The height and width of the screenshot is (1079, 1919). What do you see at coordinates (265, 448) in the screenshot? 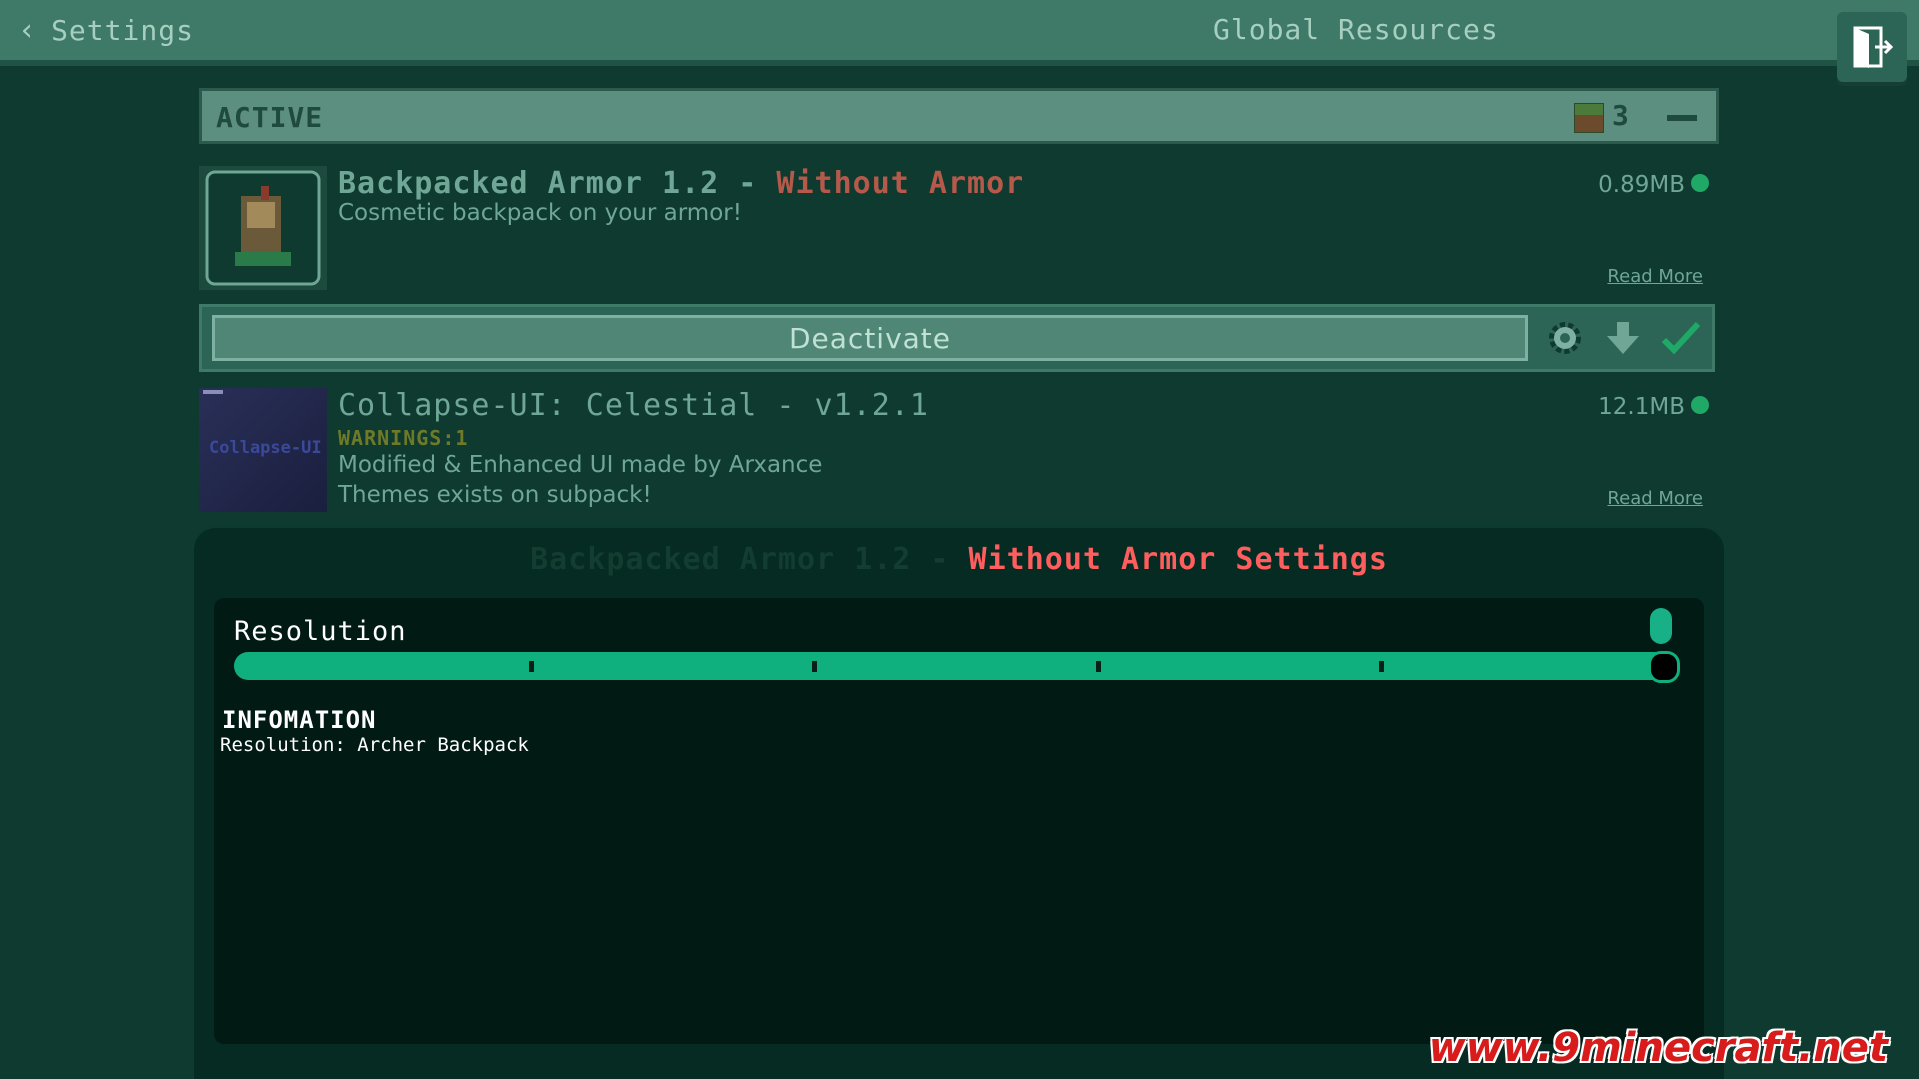
I see `thumbnail-logo-text: Collapse-UI` at bounding box center [265, 448].